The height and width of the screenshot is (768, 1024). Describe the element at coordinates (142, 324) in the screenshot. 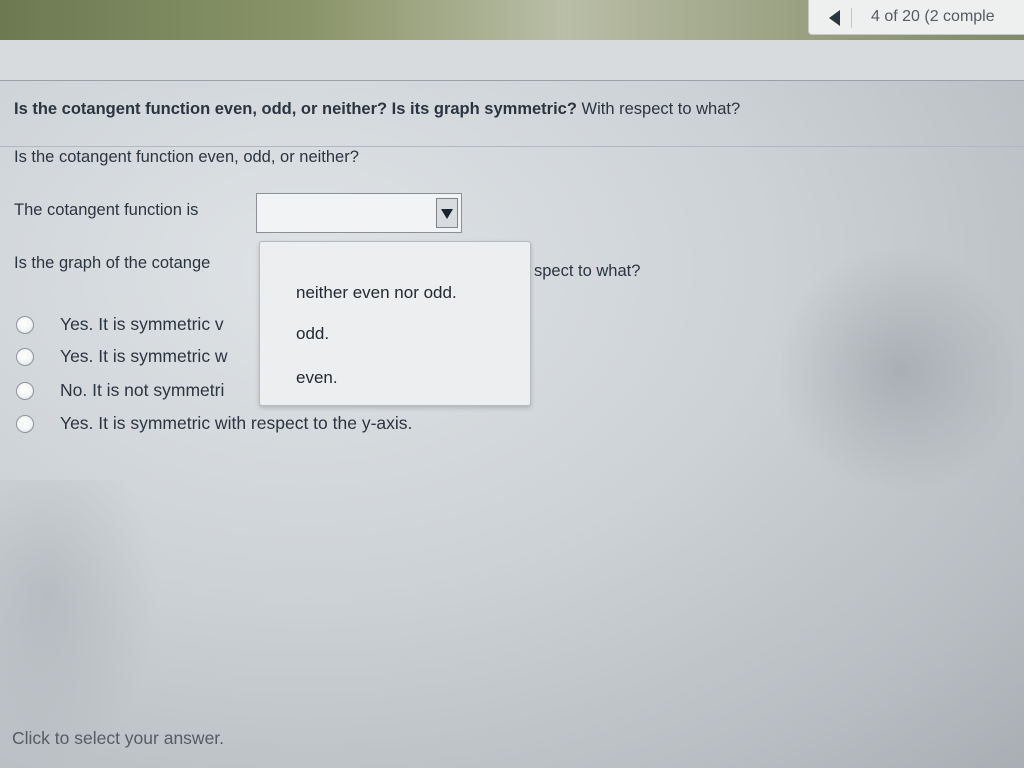

I see `choice-text: Yes. It is symmetric v` at that location.